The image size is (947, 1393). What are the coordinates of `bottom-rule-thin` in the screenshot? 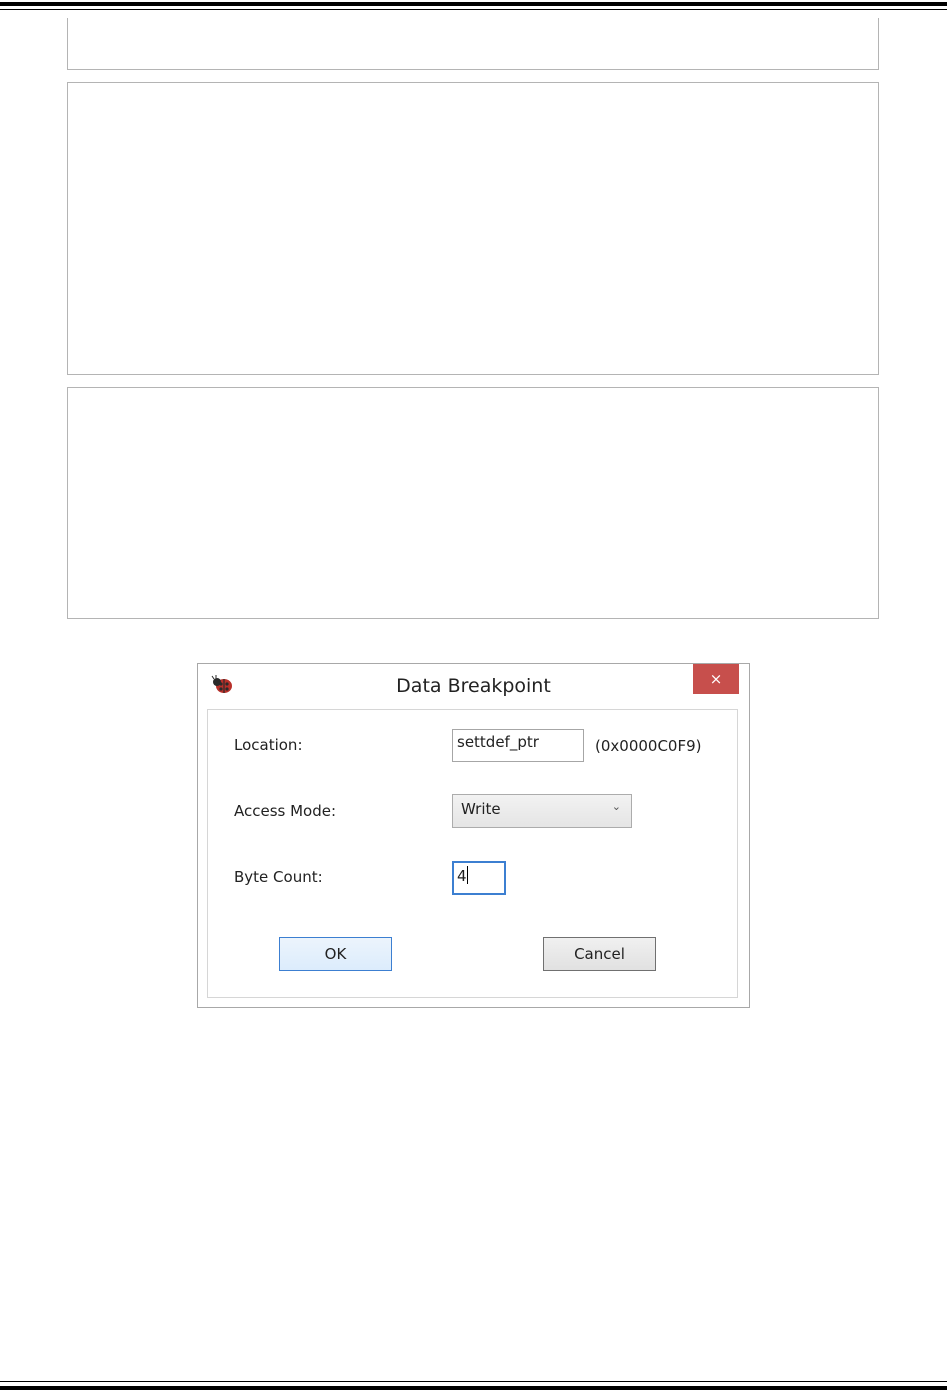 It's located at (473, 1381).